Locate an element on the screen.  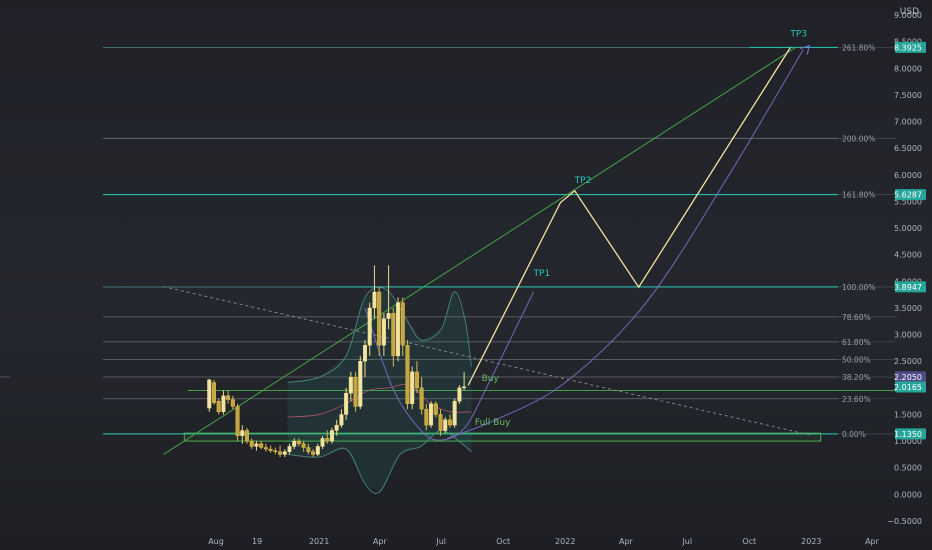
price-tick-label: 6.5000 is located at coordinates (908, 148).